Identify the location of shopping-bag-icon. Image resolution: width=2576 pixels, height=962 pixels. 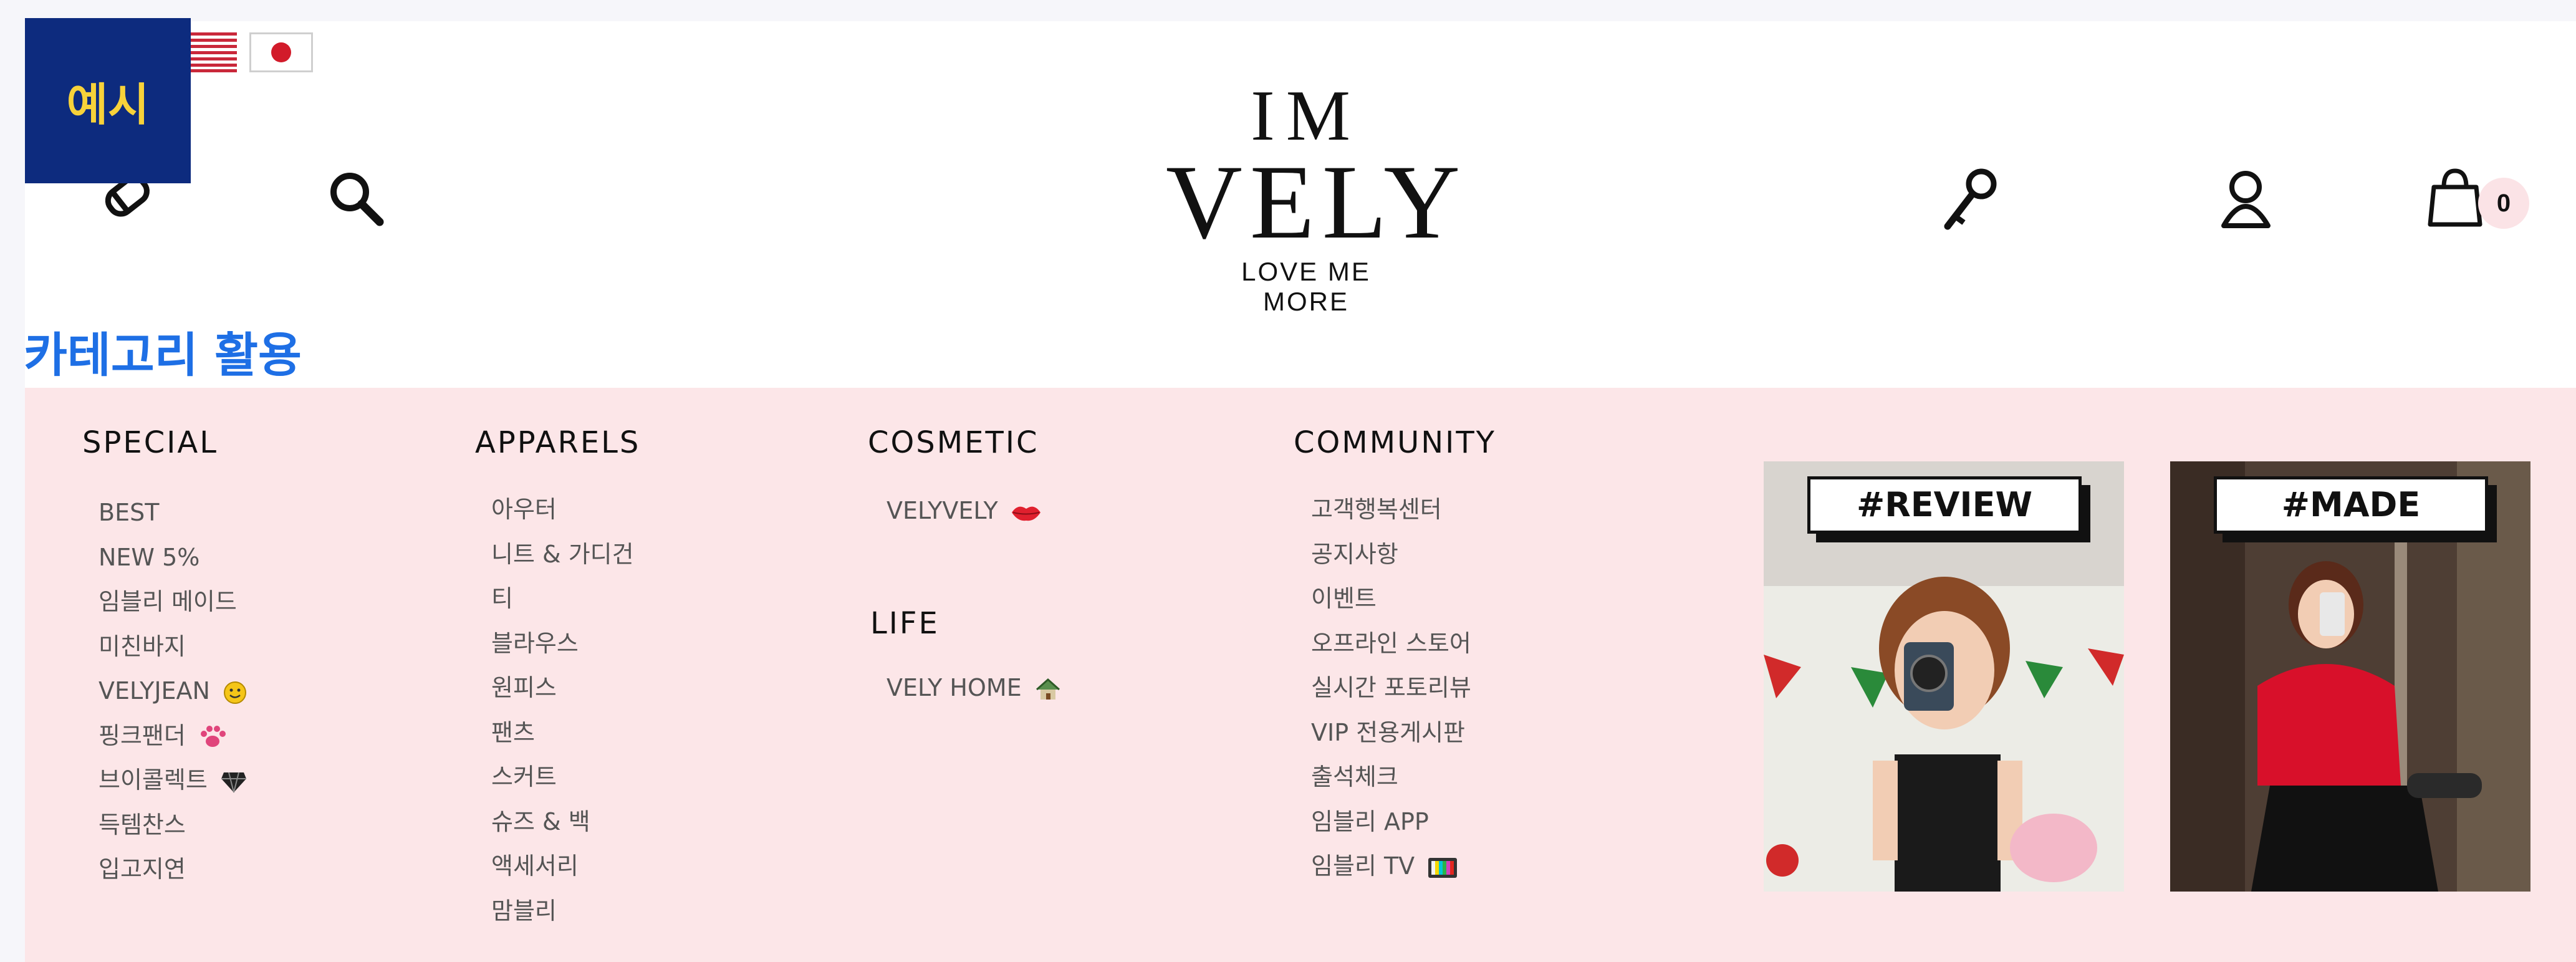
(2454, 200).